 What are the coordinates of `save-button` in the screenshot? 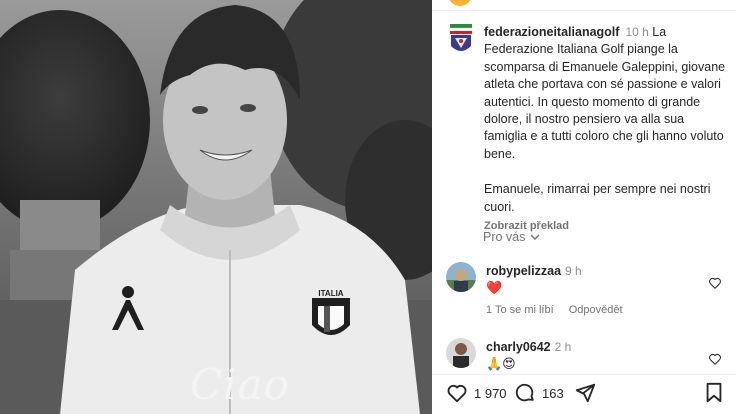 It's located at (714, 393).